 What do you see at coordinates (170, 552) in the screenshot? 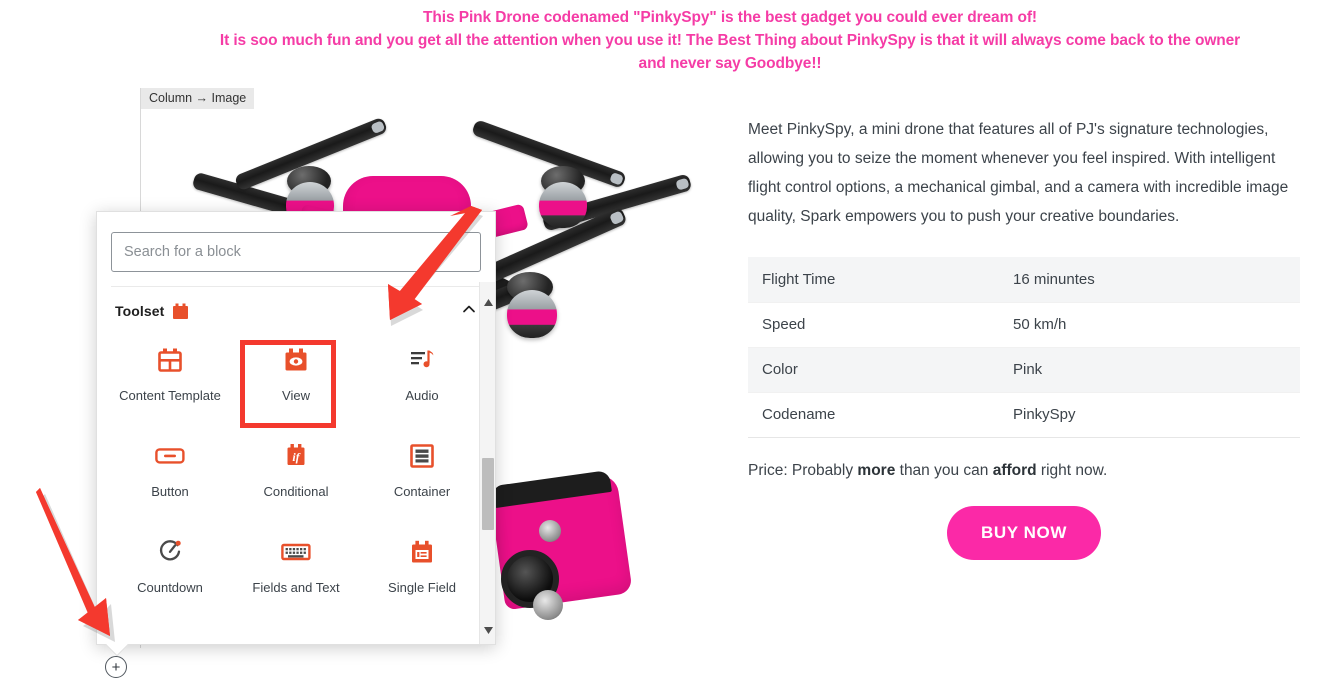
I see `countdown-timer-icon` at bounding box center [170, 552].